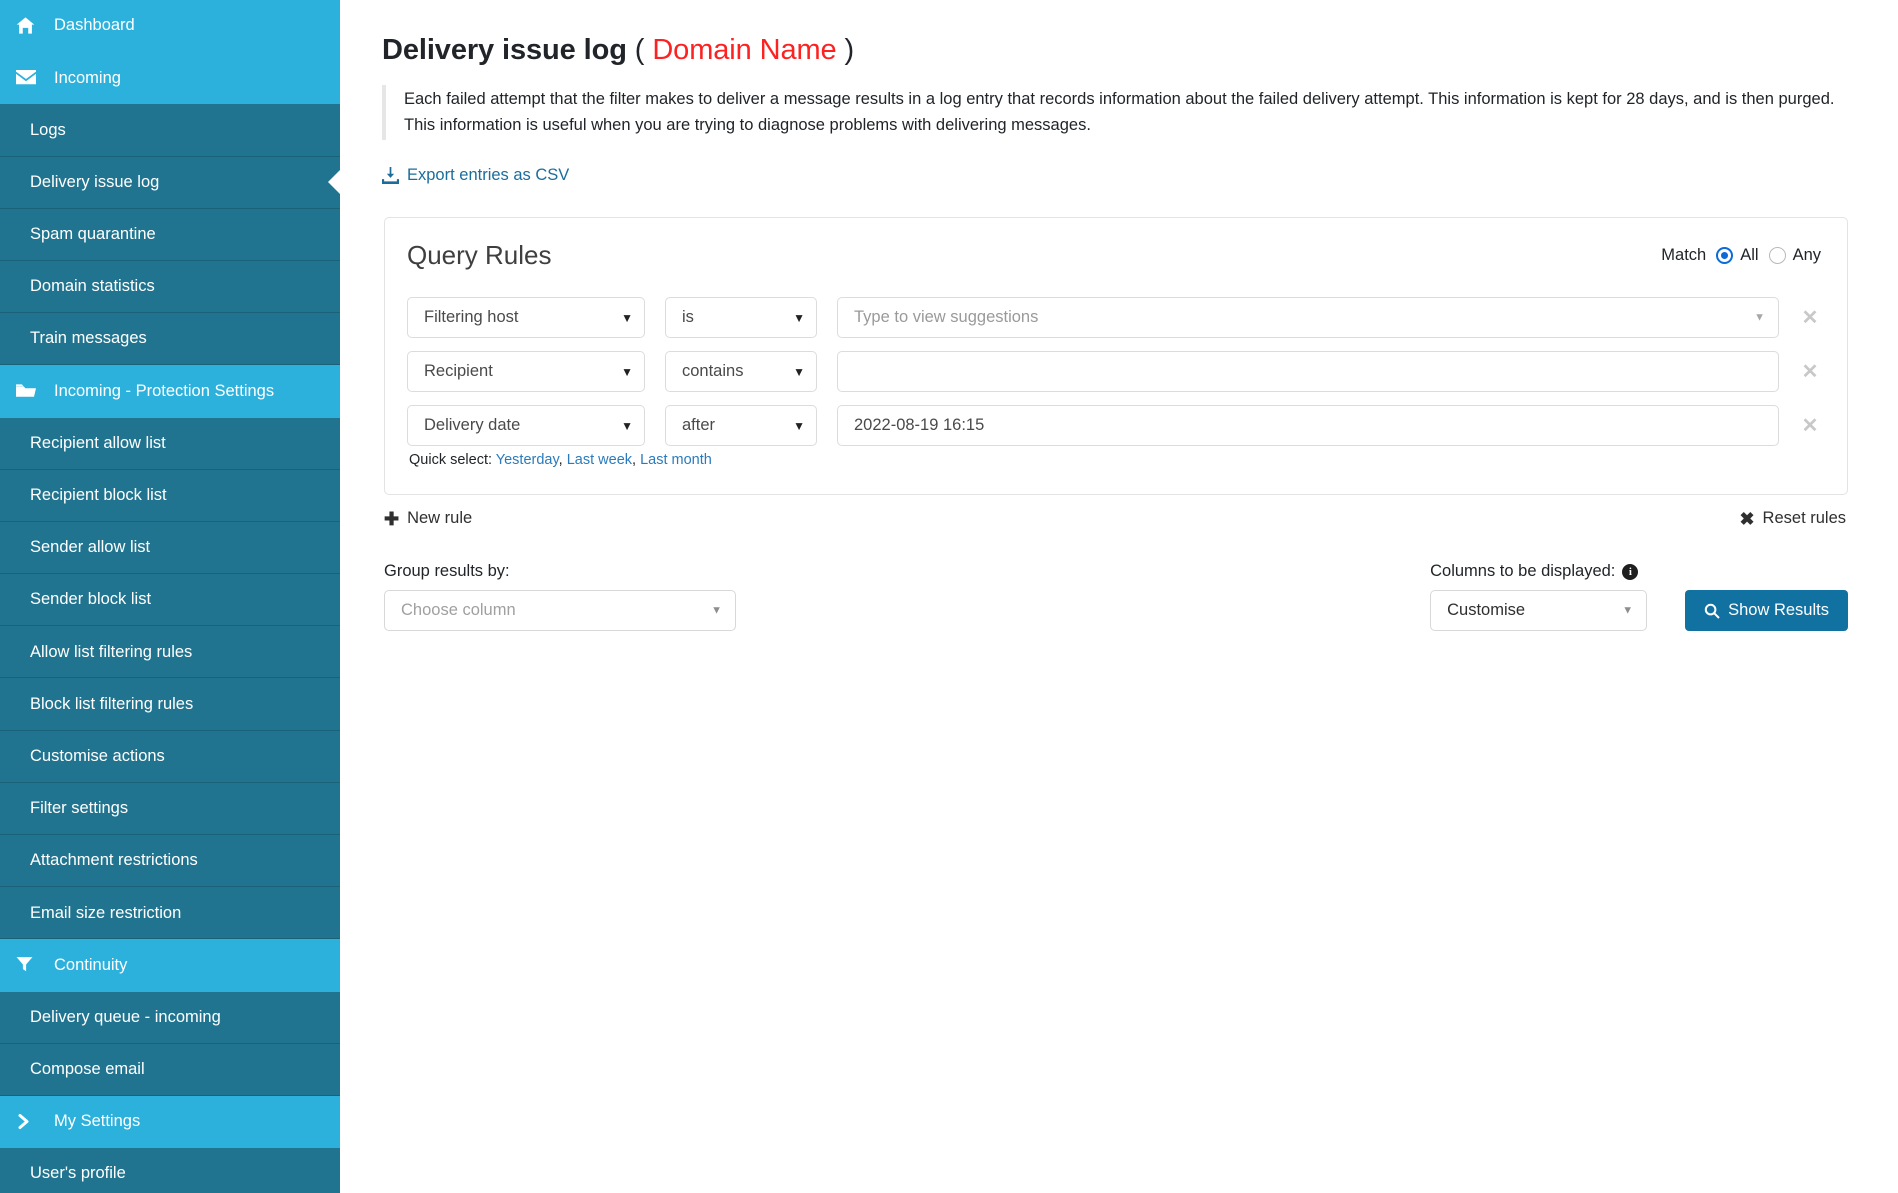 The width and height of the screenshot is (1898, 1193). What do you see at coordinates (31, 391) in the screenshot?
I see `folder-icon` at bounding box center [31, 391].